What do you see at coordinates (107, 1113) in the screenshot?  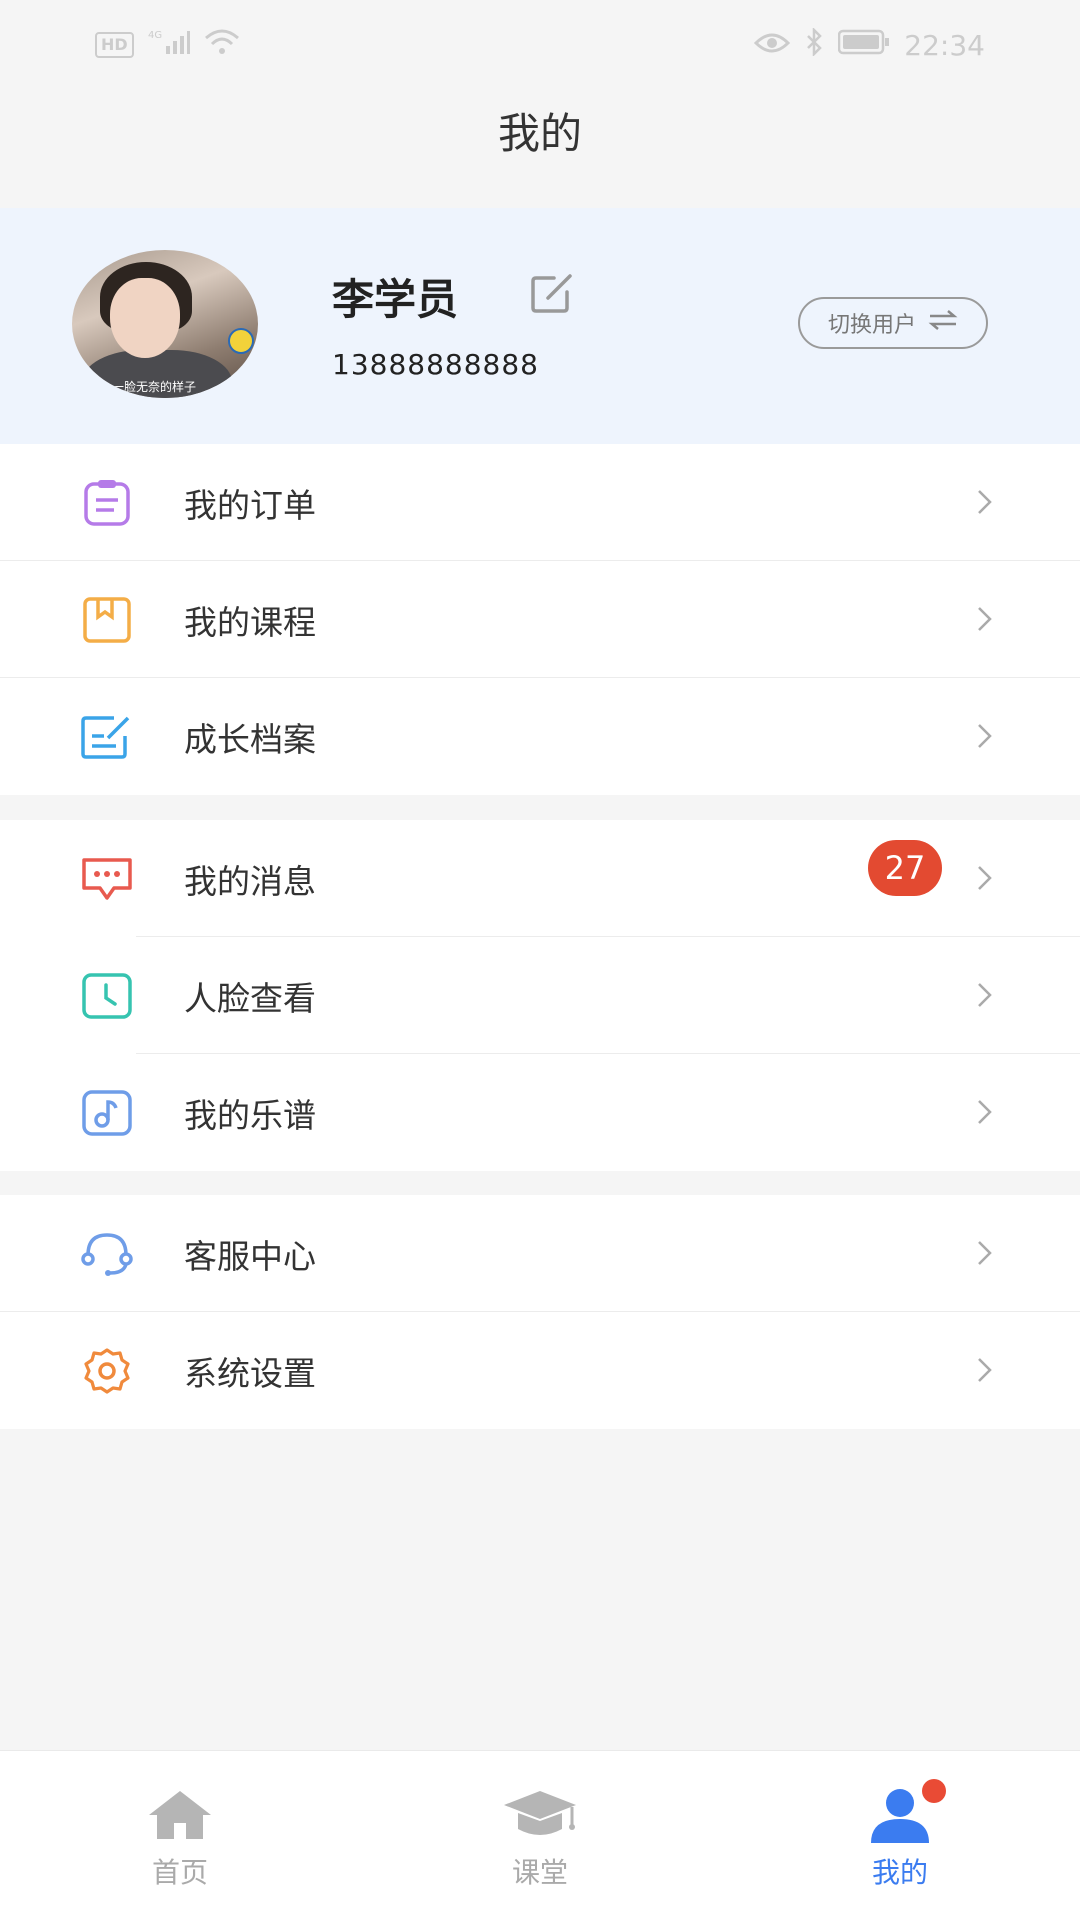 I see `music-note-icon` at bounding box center [107, 1113].